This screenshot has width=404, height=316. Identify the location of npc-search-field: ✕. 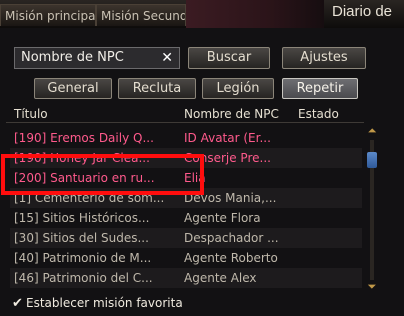
(97, 58).